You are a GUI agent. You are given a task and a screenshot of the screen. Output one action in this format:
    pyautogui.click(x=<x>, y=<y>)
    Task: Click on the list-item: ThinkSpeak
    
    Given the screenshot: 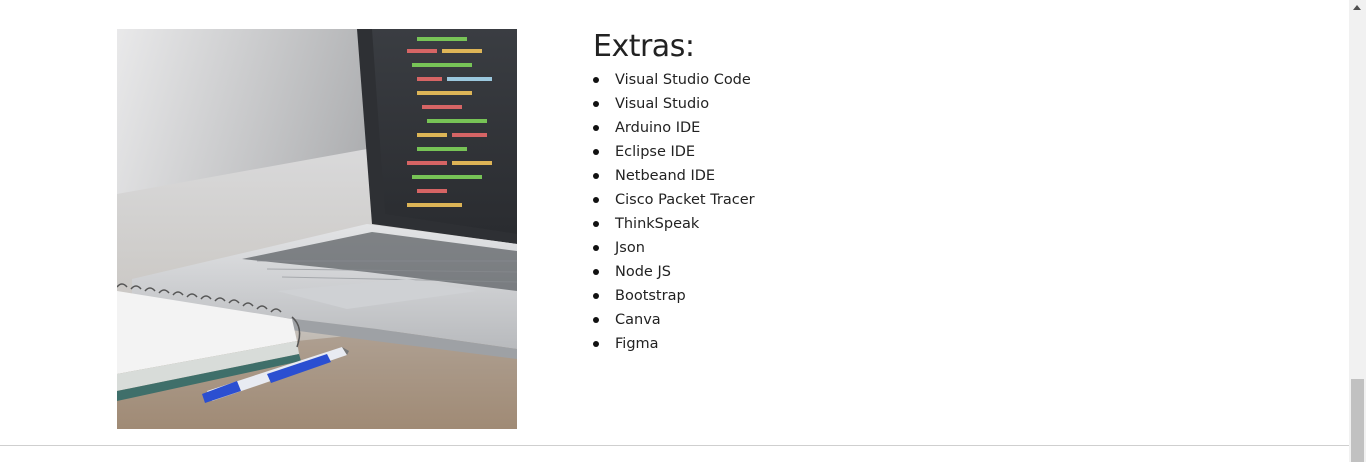 What is the action you would take?
    pyautogui.click(x=674, y=224)
    